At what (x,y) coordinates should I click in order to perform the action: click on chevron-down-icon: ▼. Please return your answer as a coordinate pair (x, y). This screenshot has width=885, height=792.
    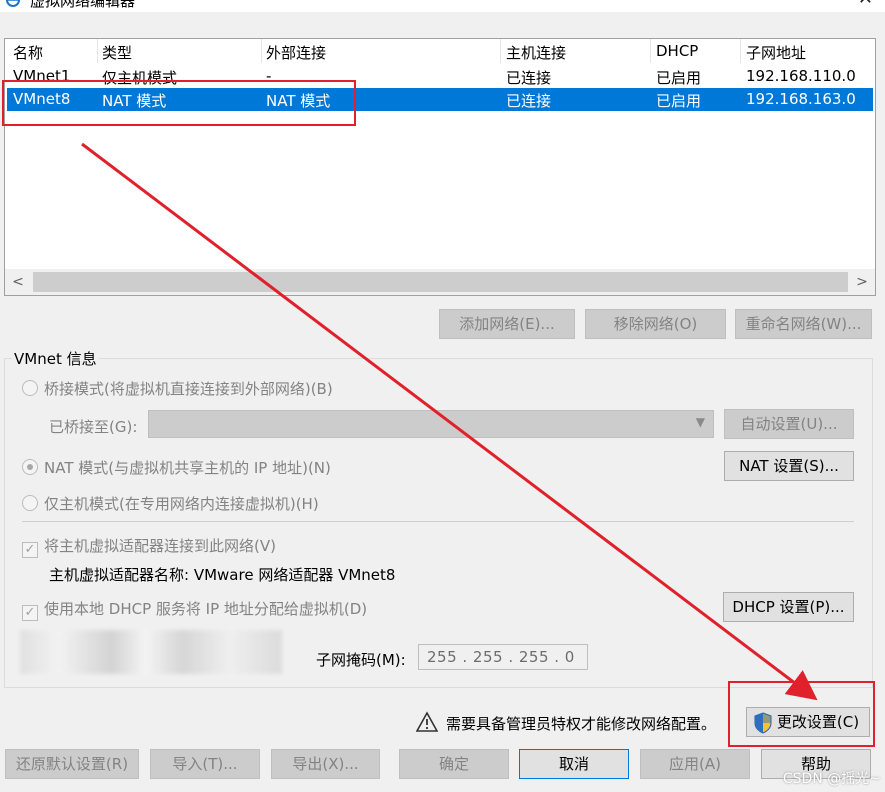
    Looking at the image, I should click on (700, 422).